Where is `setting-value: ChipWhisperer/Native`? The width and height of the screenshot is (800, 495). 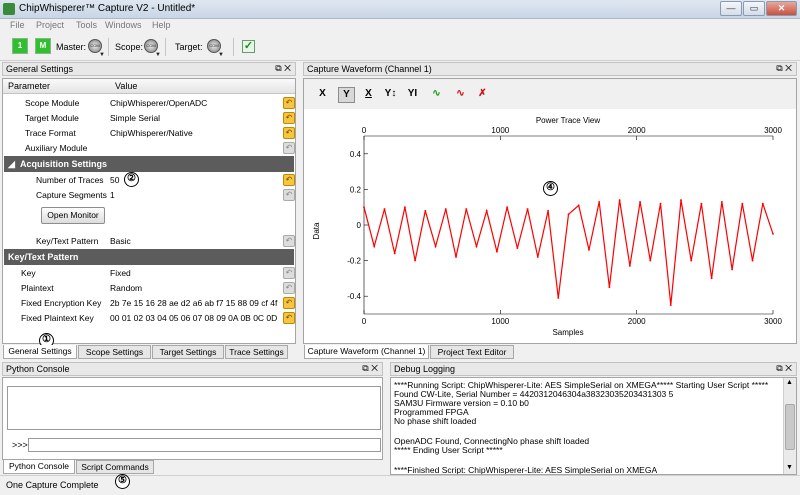 setting-value: ChipWhisperer/Native is located at coordinates (195, 133).